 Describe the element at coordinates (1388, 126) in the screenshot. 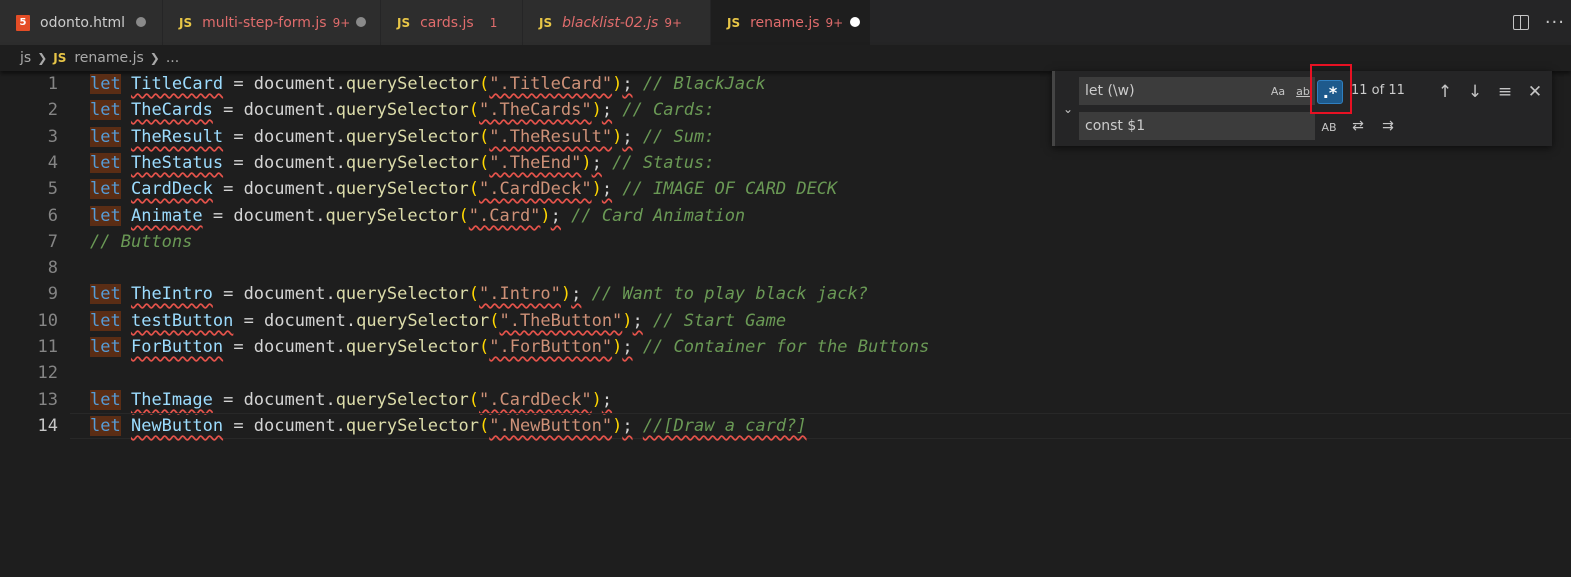

I see `replace-all-icon: ⇉` at that location.